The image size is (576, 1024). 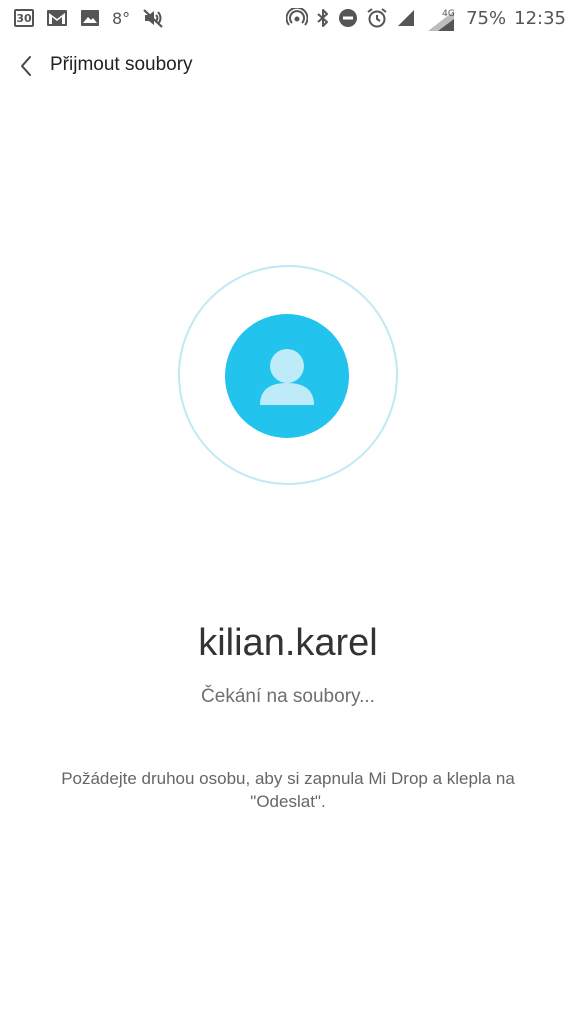 I want to click on hotspot-icon, so click(x=297, y=18).